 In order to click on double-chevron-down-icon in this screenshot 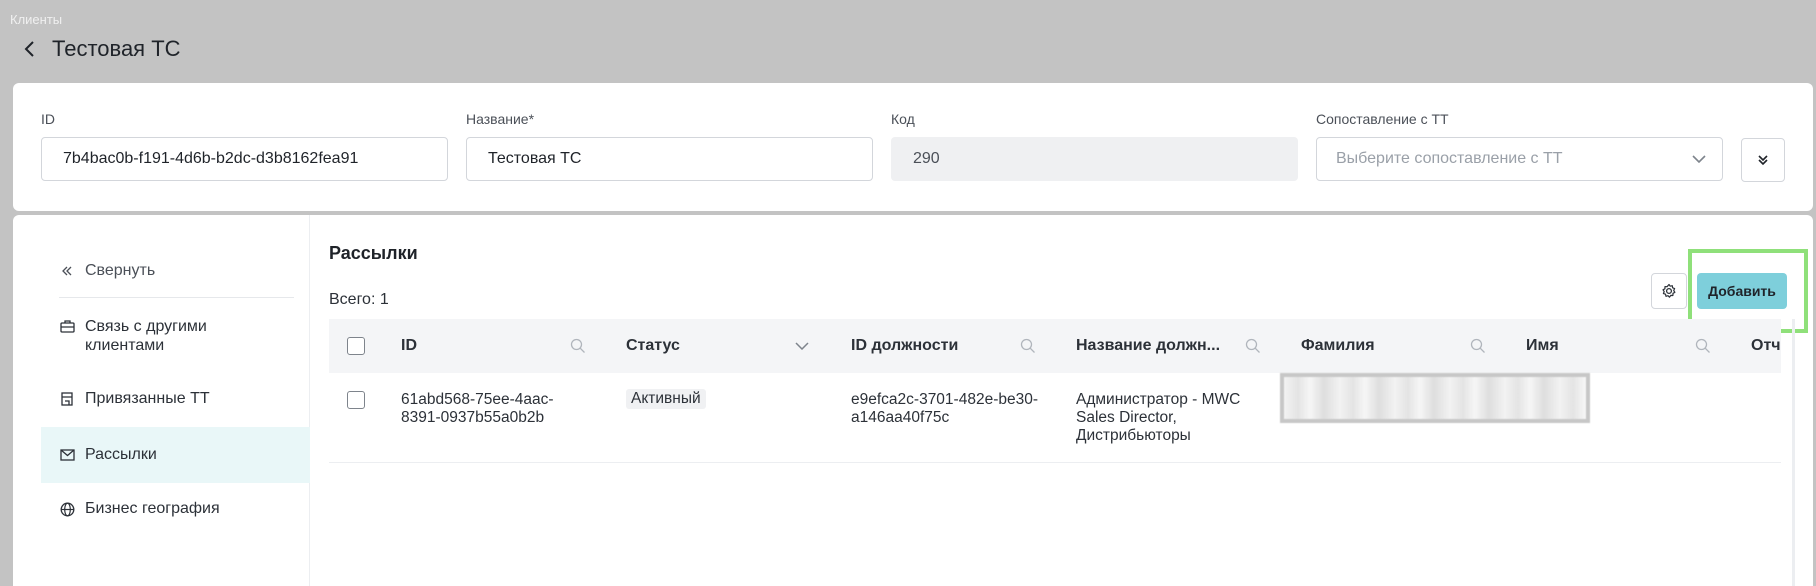, I will do `click(1763, 160)`.